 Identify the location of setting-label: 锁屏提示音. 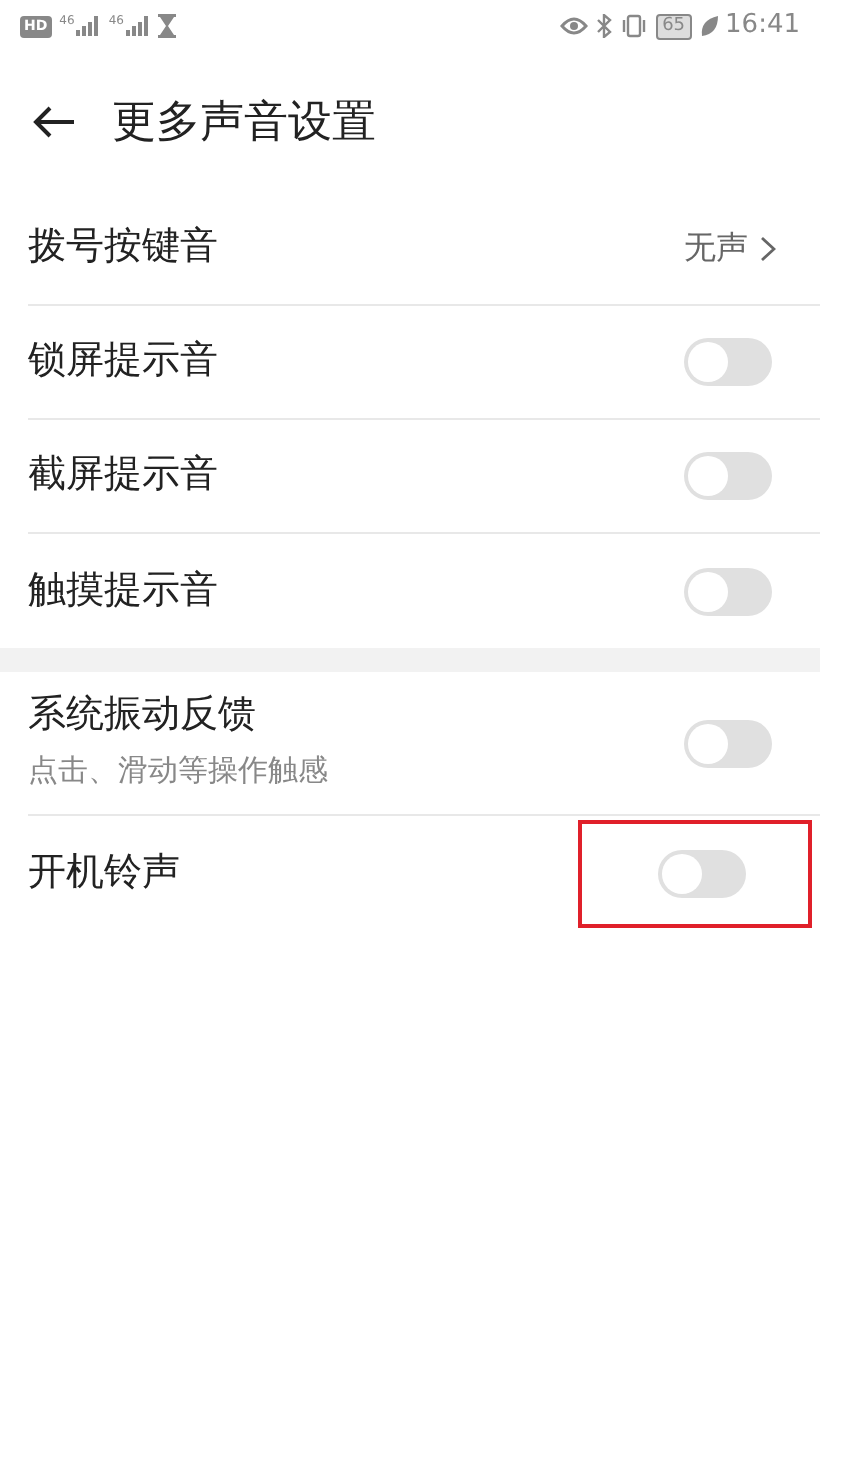
(123, 362).